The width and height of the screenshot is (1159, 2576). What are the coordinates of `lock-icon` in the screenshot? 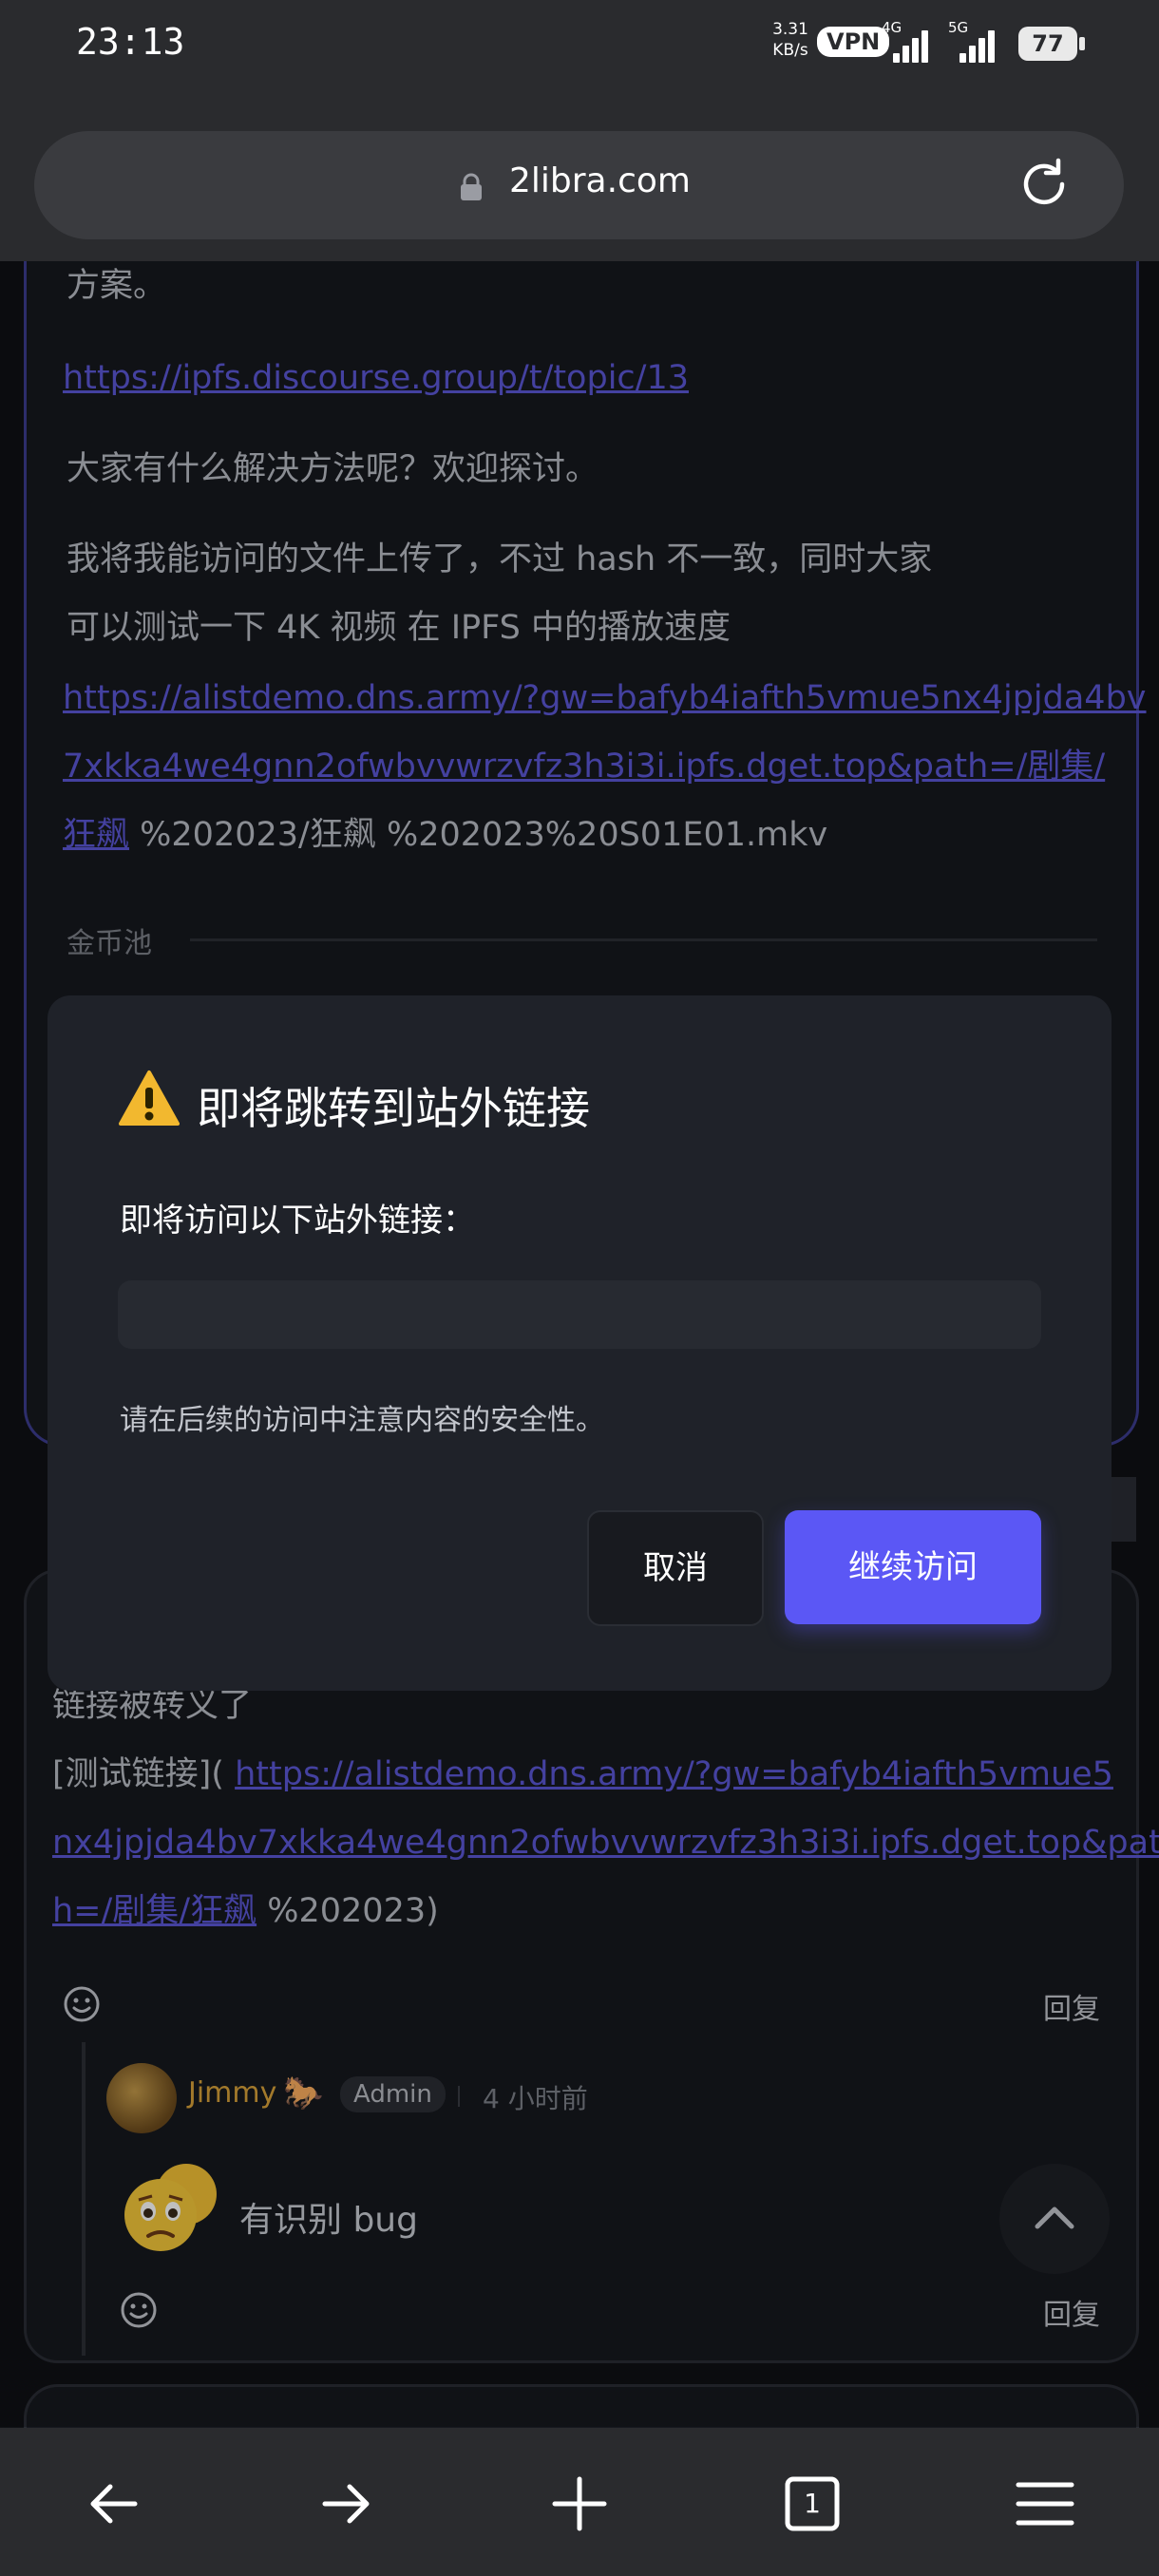 It's located at (471, 186).